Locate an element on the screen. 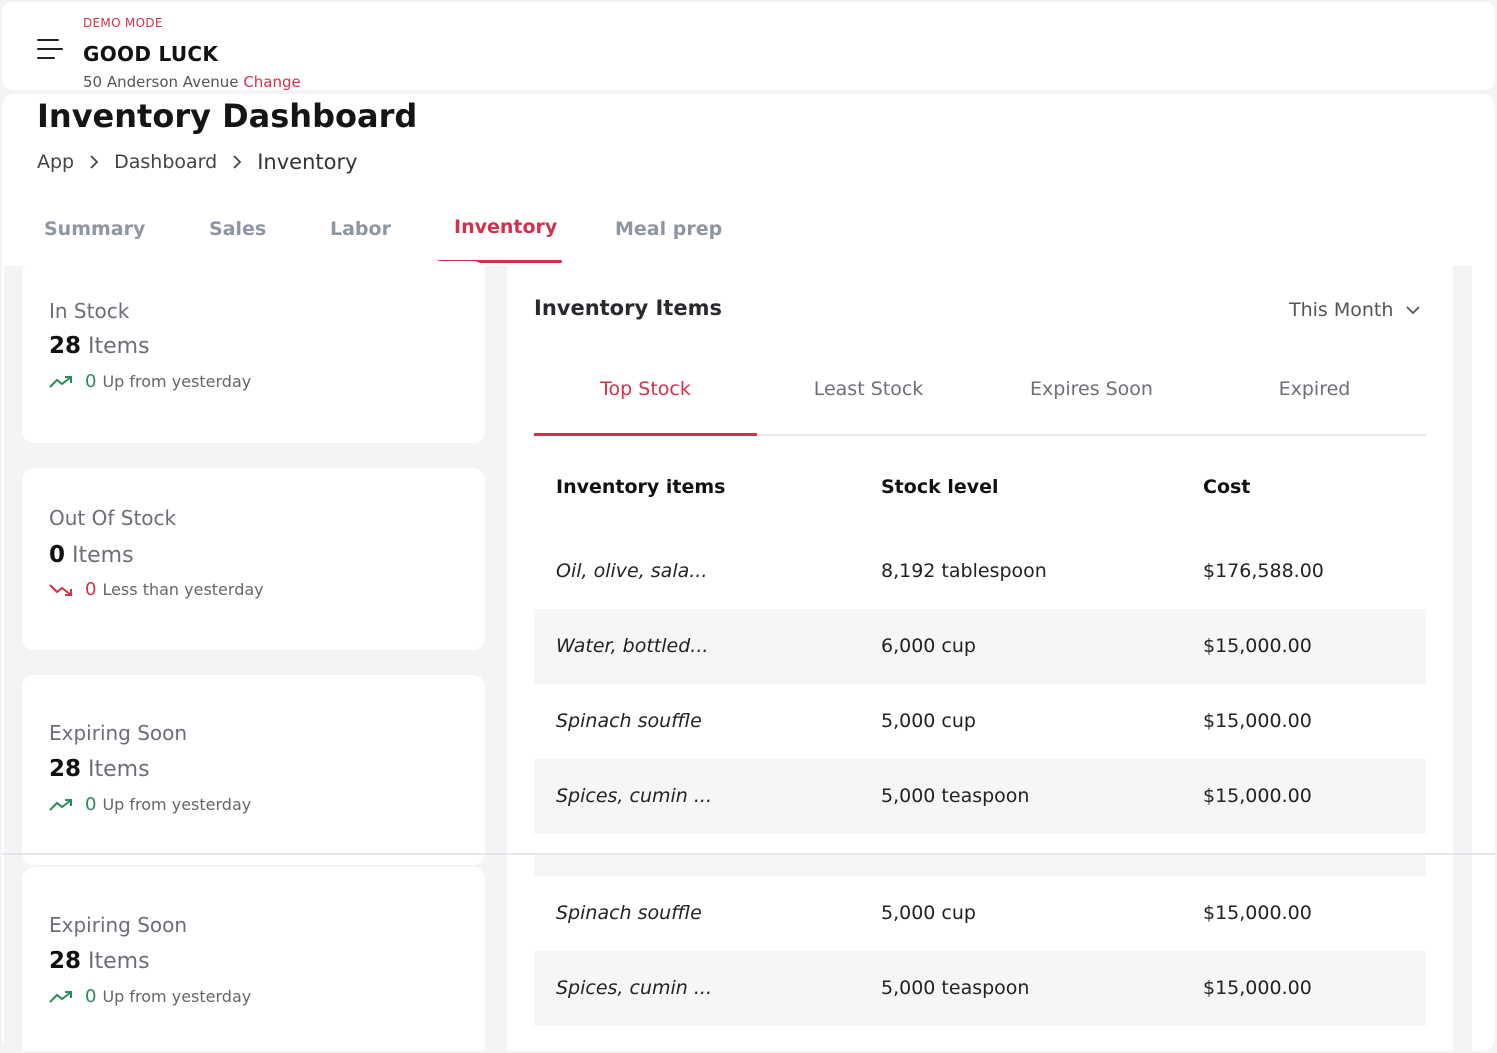 Image resolution: width=1497 pixels, height=1053 pixels. tab-bar: Summary Sales Labor Inventory Meal prep is located at coordinates (749, 238).